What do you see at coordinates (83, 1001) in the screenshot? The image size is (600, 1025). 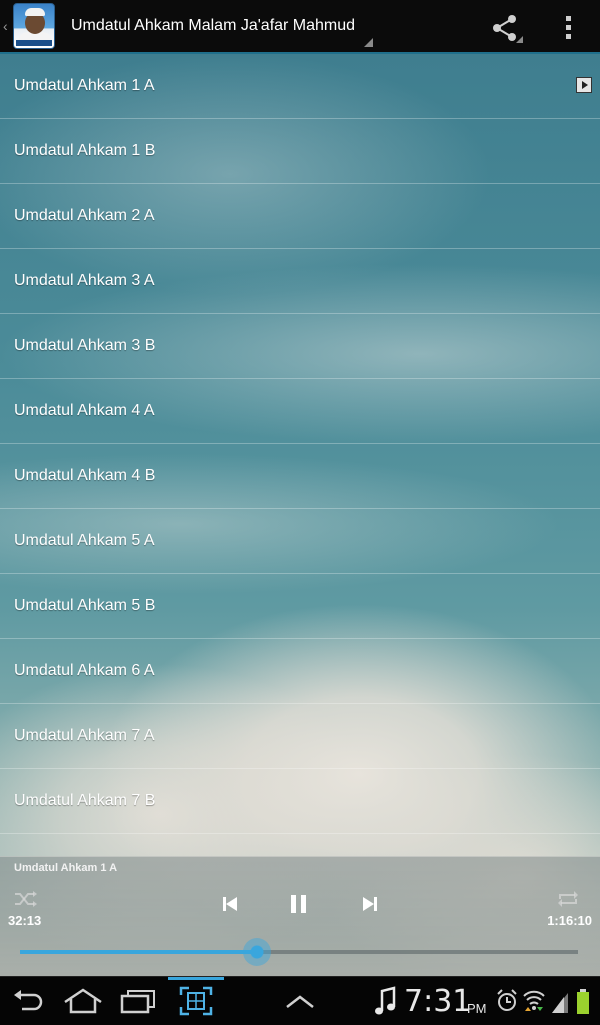 I see `home-icon` at bounding box center [83, 1001].